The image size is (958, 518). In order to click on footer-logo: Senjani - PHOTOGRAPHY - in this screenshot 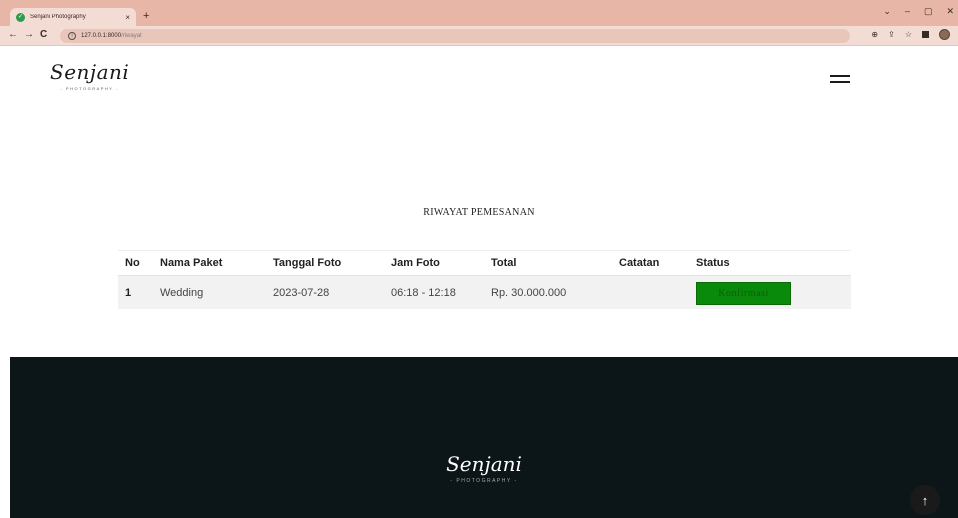, I will do `click(484, 468)`.